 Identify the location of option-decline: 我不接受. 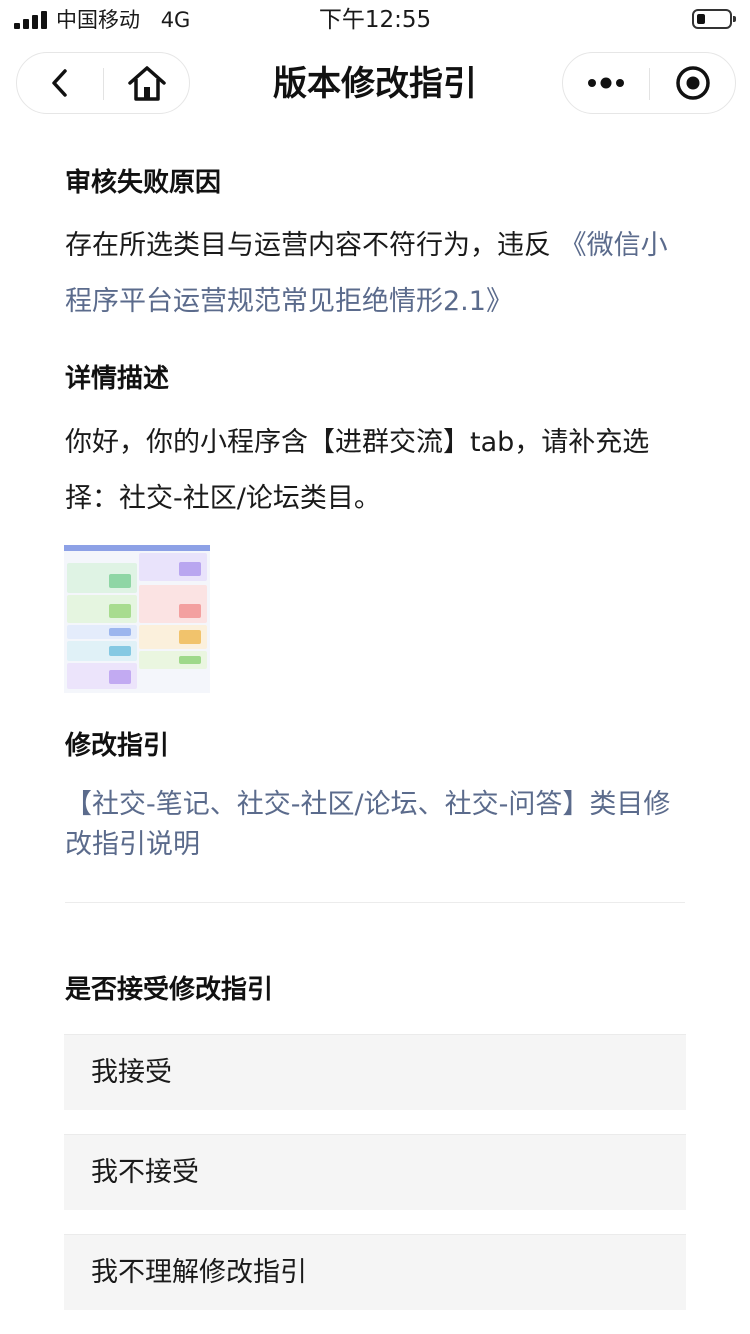
(375, 1172).